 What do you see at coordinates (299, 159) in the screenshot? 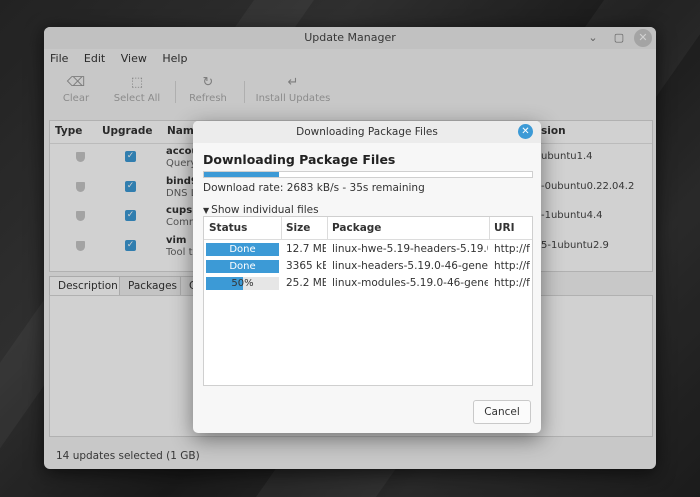
I see `dialog-heading: Downloading Package Files` at bounding box center [299, 159].